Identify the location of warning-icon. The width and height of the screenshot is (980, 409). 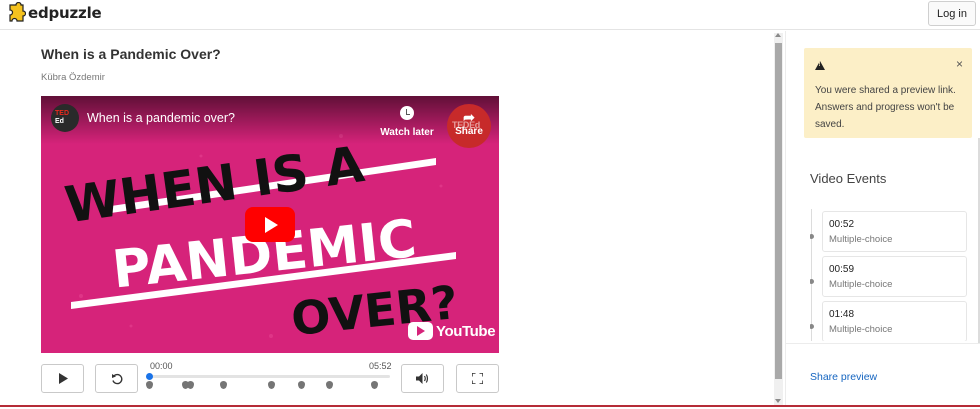
(820, 65).